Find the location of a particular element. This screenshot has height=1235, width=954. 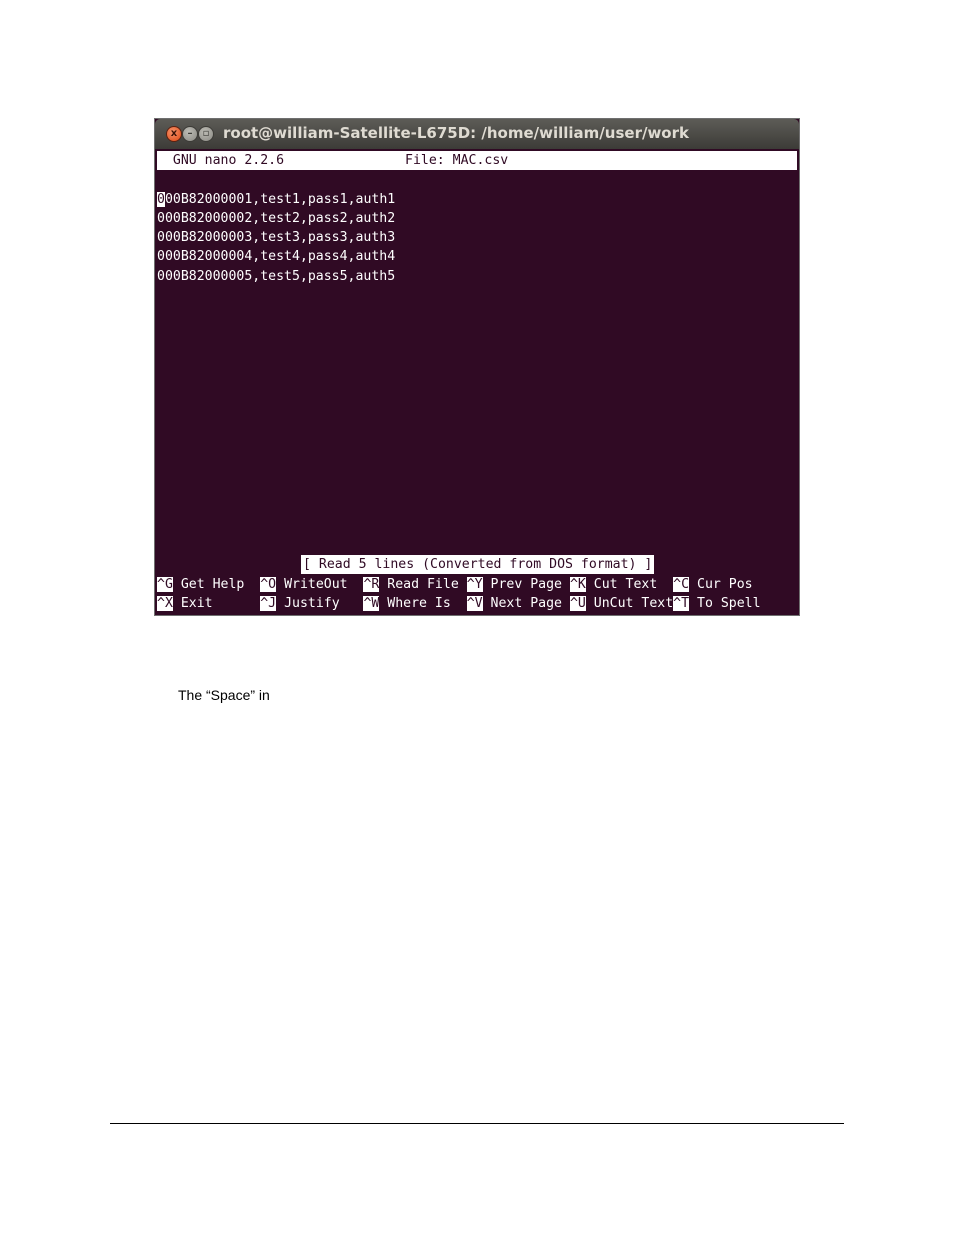

nano-version: GNU nano 2.2.6 is located at coordinates (221, 160).